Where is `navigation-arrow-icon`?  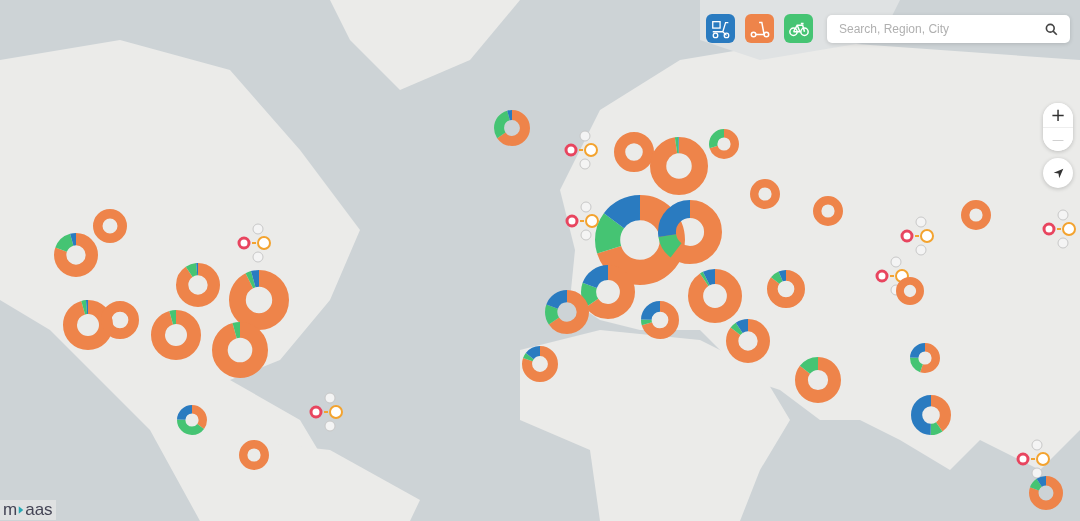
navigation-arrow-icon is located at coordinates (1058, 173).